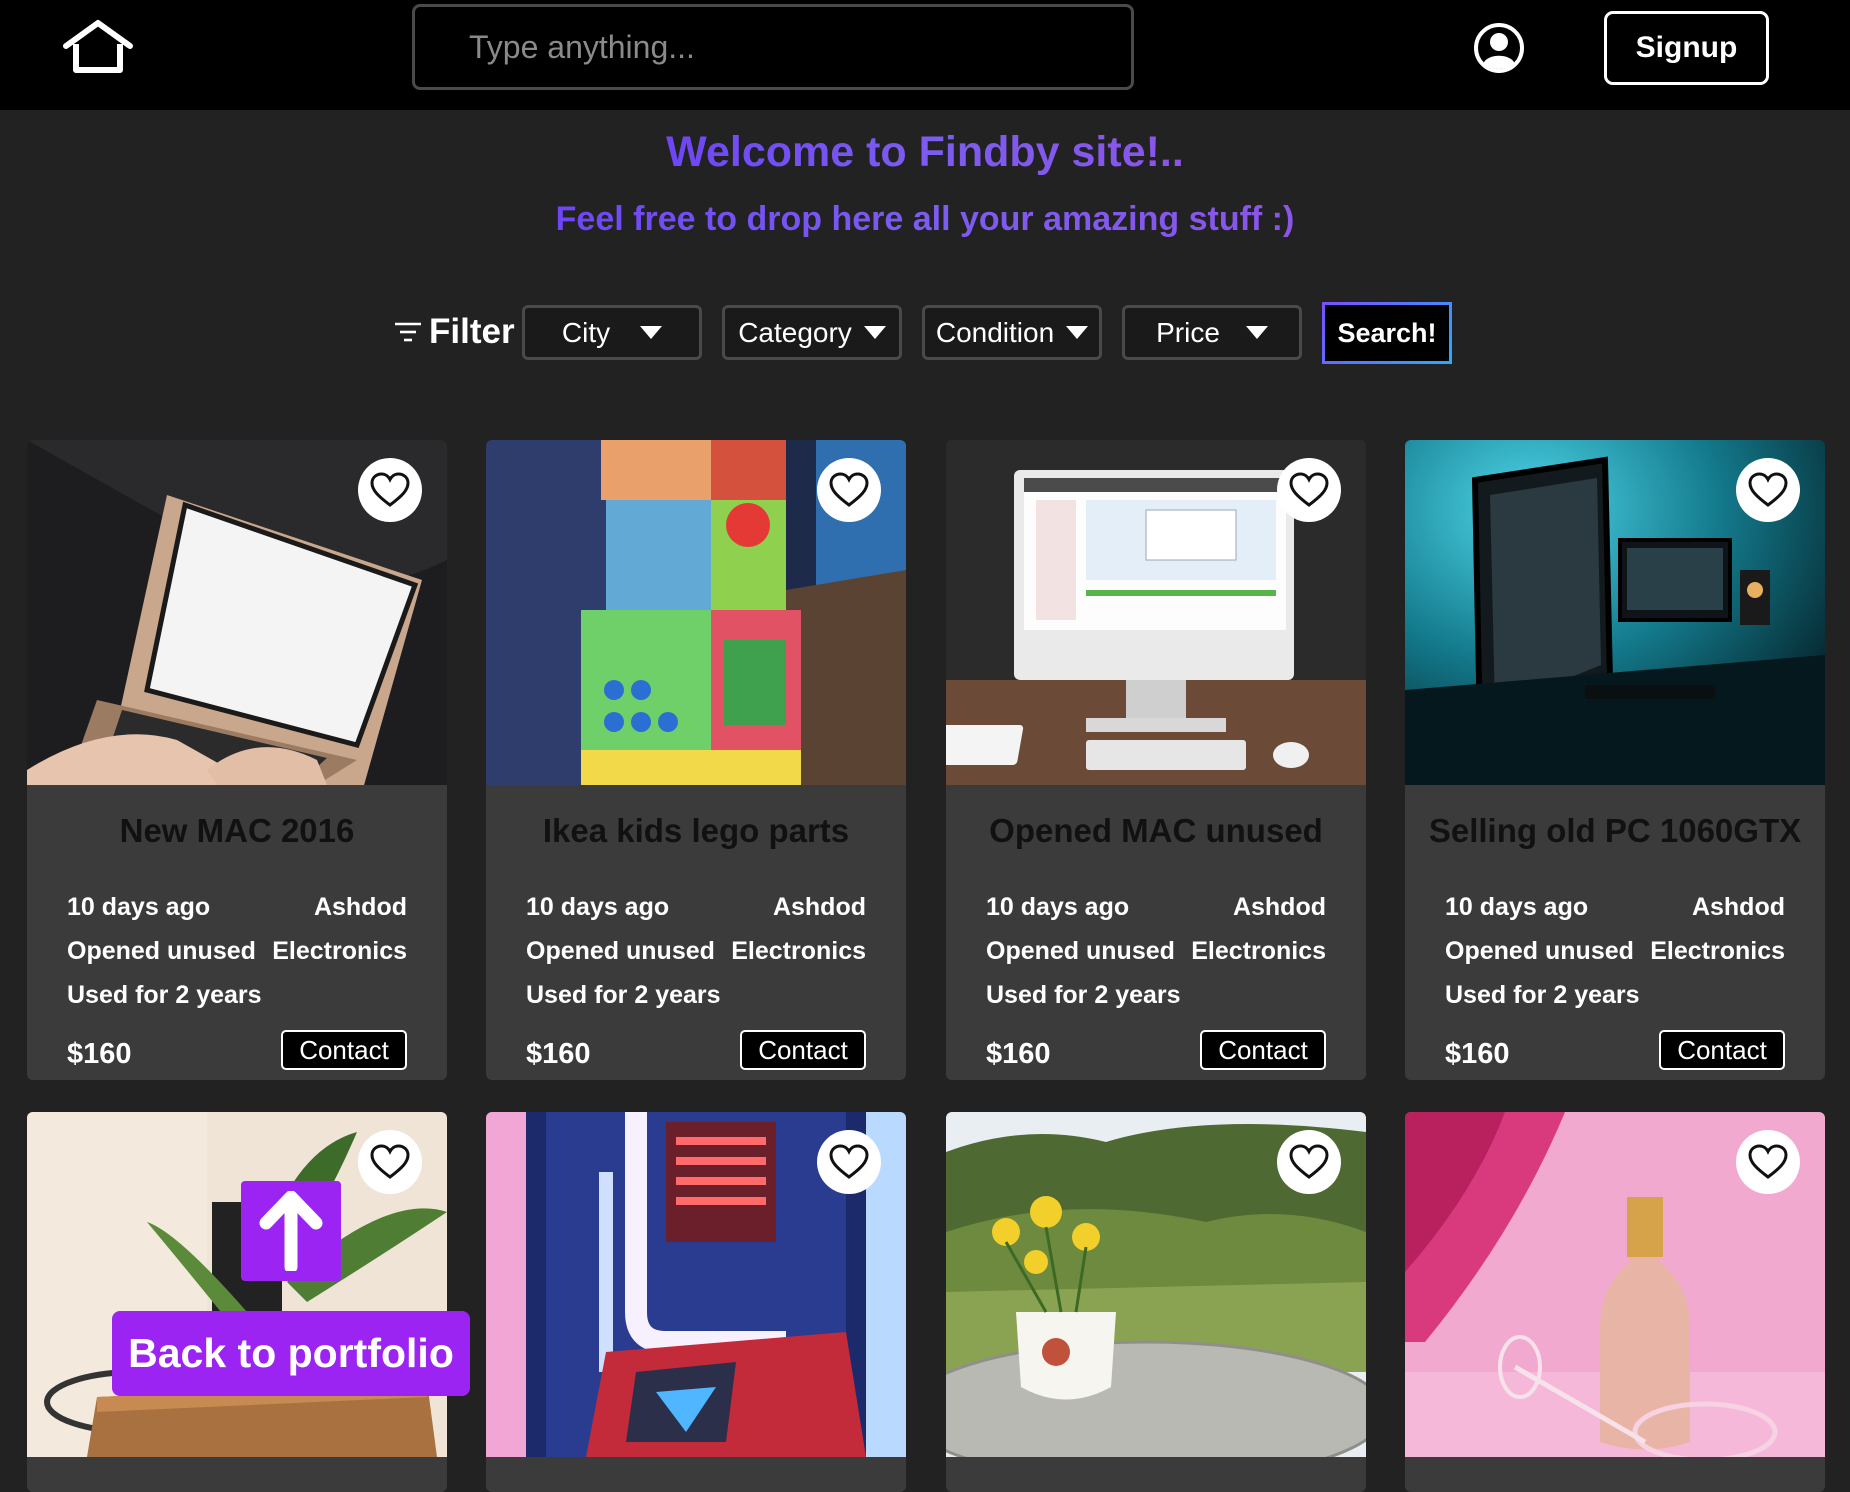 The image size is (1850, 1492). Describe the element at coordinates (1156, 830) in the screenshot. I see `card-title: Opened MAC unused` at that location.